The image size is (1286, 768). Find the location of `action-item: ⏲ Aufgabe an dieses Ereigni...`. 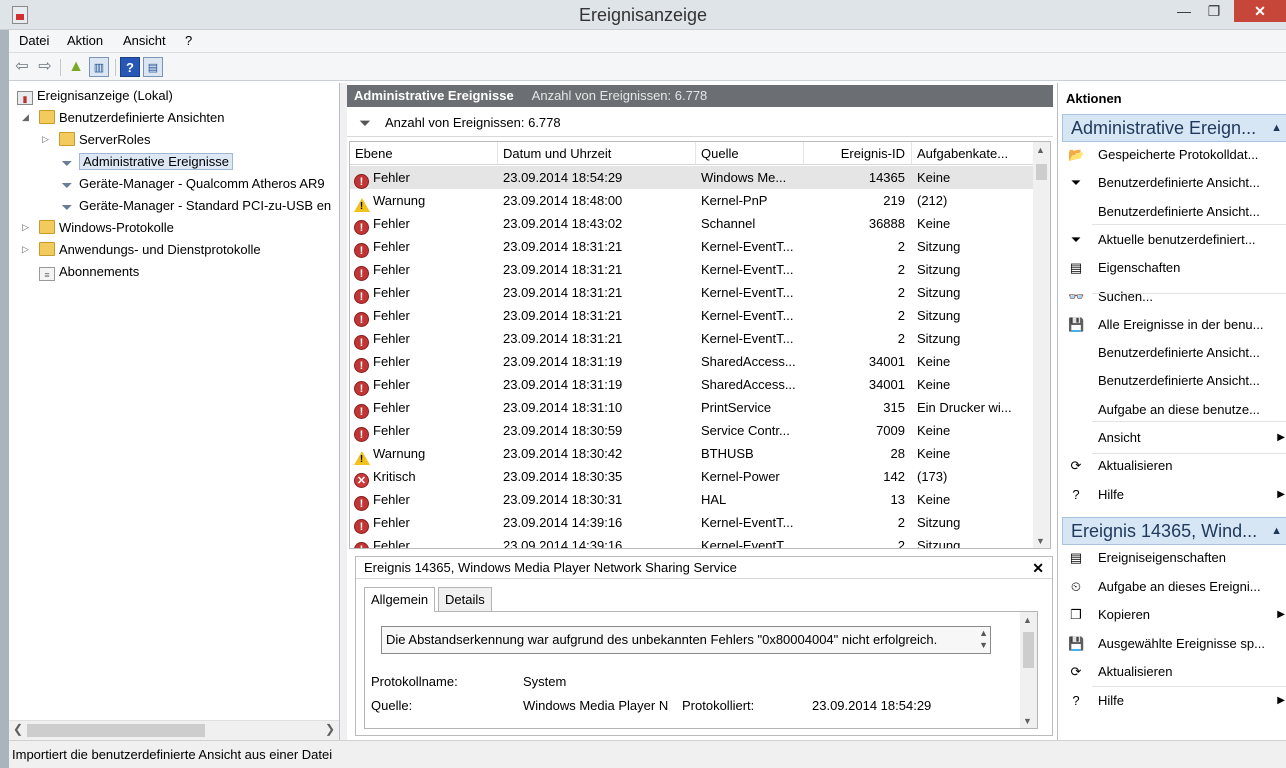

action-item: ⏲ Aufgabe an dieses Ereigni... is located at coordinates (1175, 587).